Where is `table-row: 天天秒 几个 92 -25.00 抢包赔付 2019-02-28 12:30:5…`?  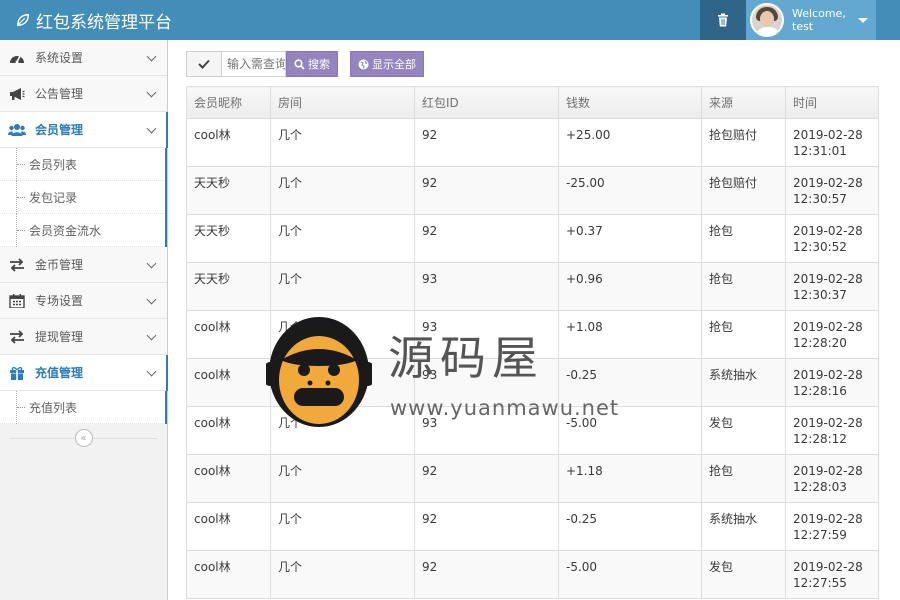
table-row: 天天秒 几个 92 -25.00 抢包赔付 2019-02-28 12:30:5… is located at coordinates (532, 190).